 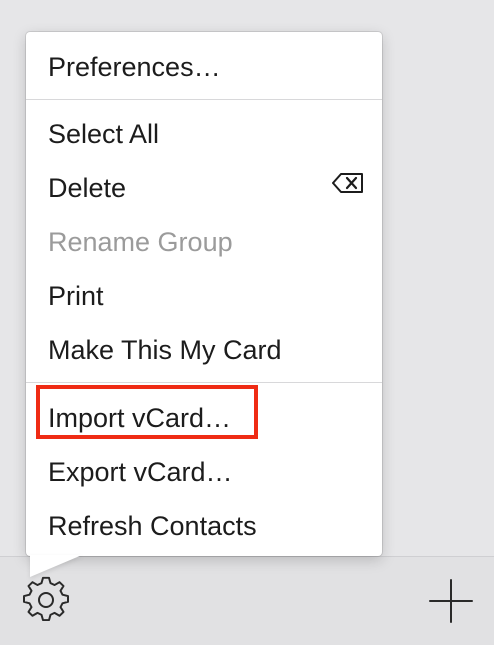 I want to click on menu-item-label: Make This My Card, so click(x=165, y=349).